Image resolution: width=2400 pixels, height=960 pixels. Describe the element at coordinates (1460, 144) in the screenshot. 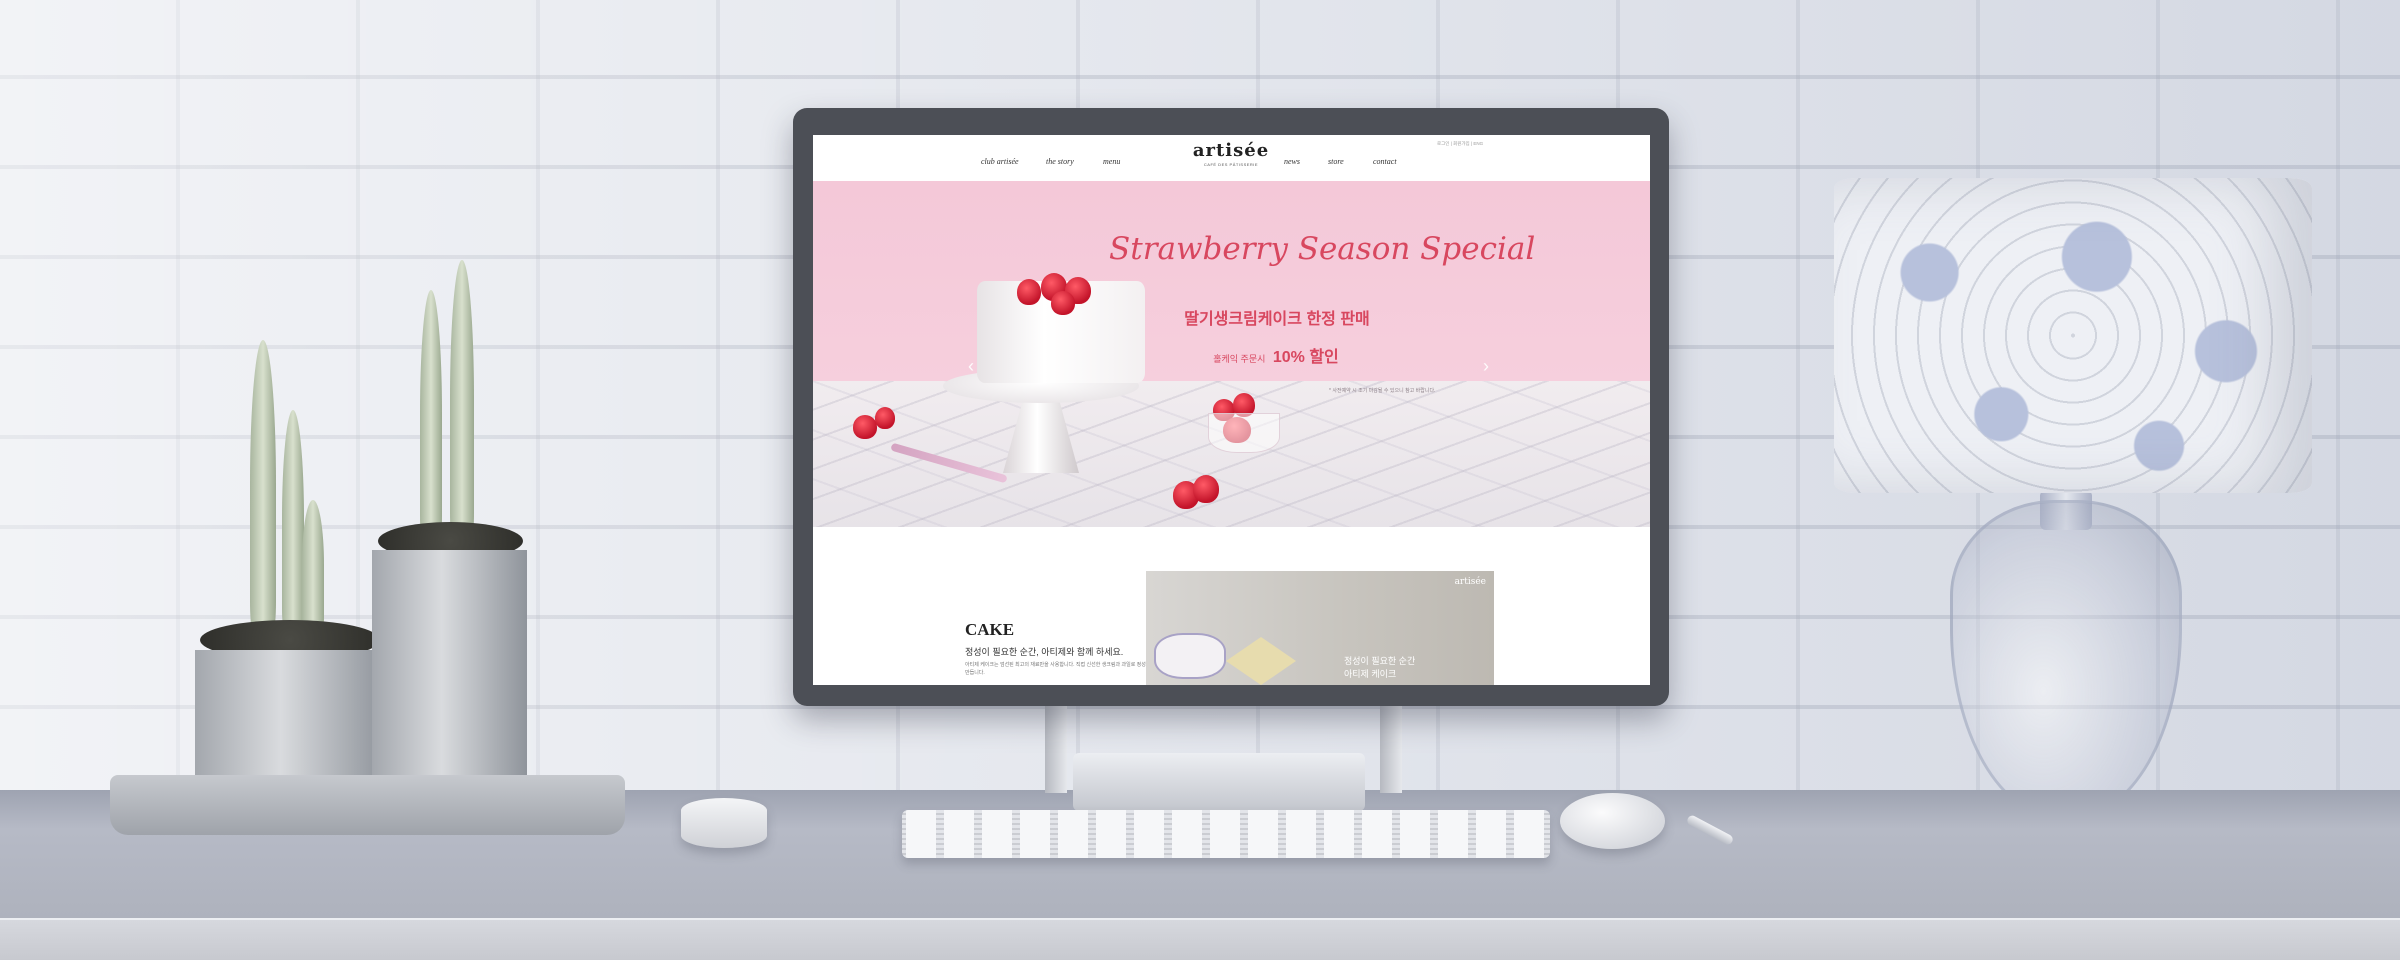

I see `utility-links: 로그인 | 회원가입 | ENG` at that location.